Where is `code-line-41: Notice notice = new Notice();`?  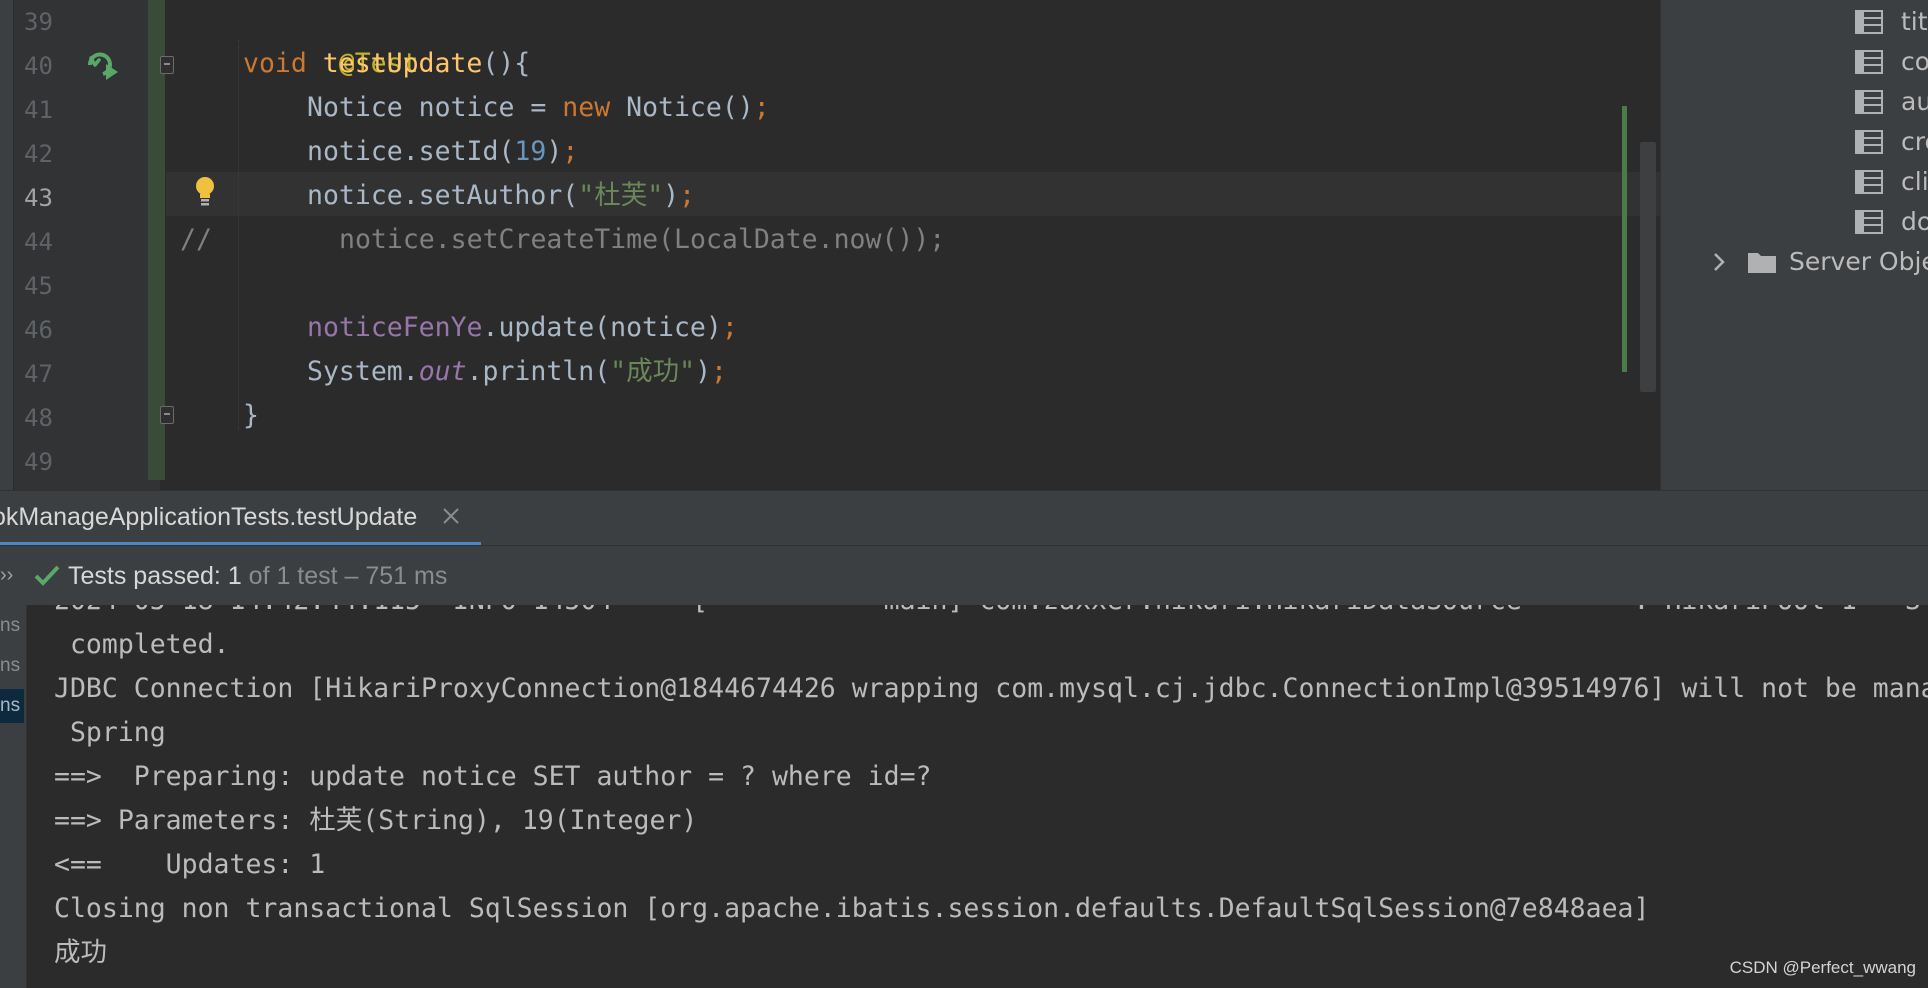 code-line-41: Notice notice = new Notice(); is located at coordinates (538, 108).